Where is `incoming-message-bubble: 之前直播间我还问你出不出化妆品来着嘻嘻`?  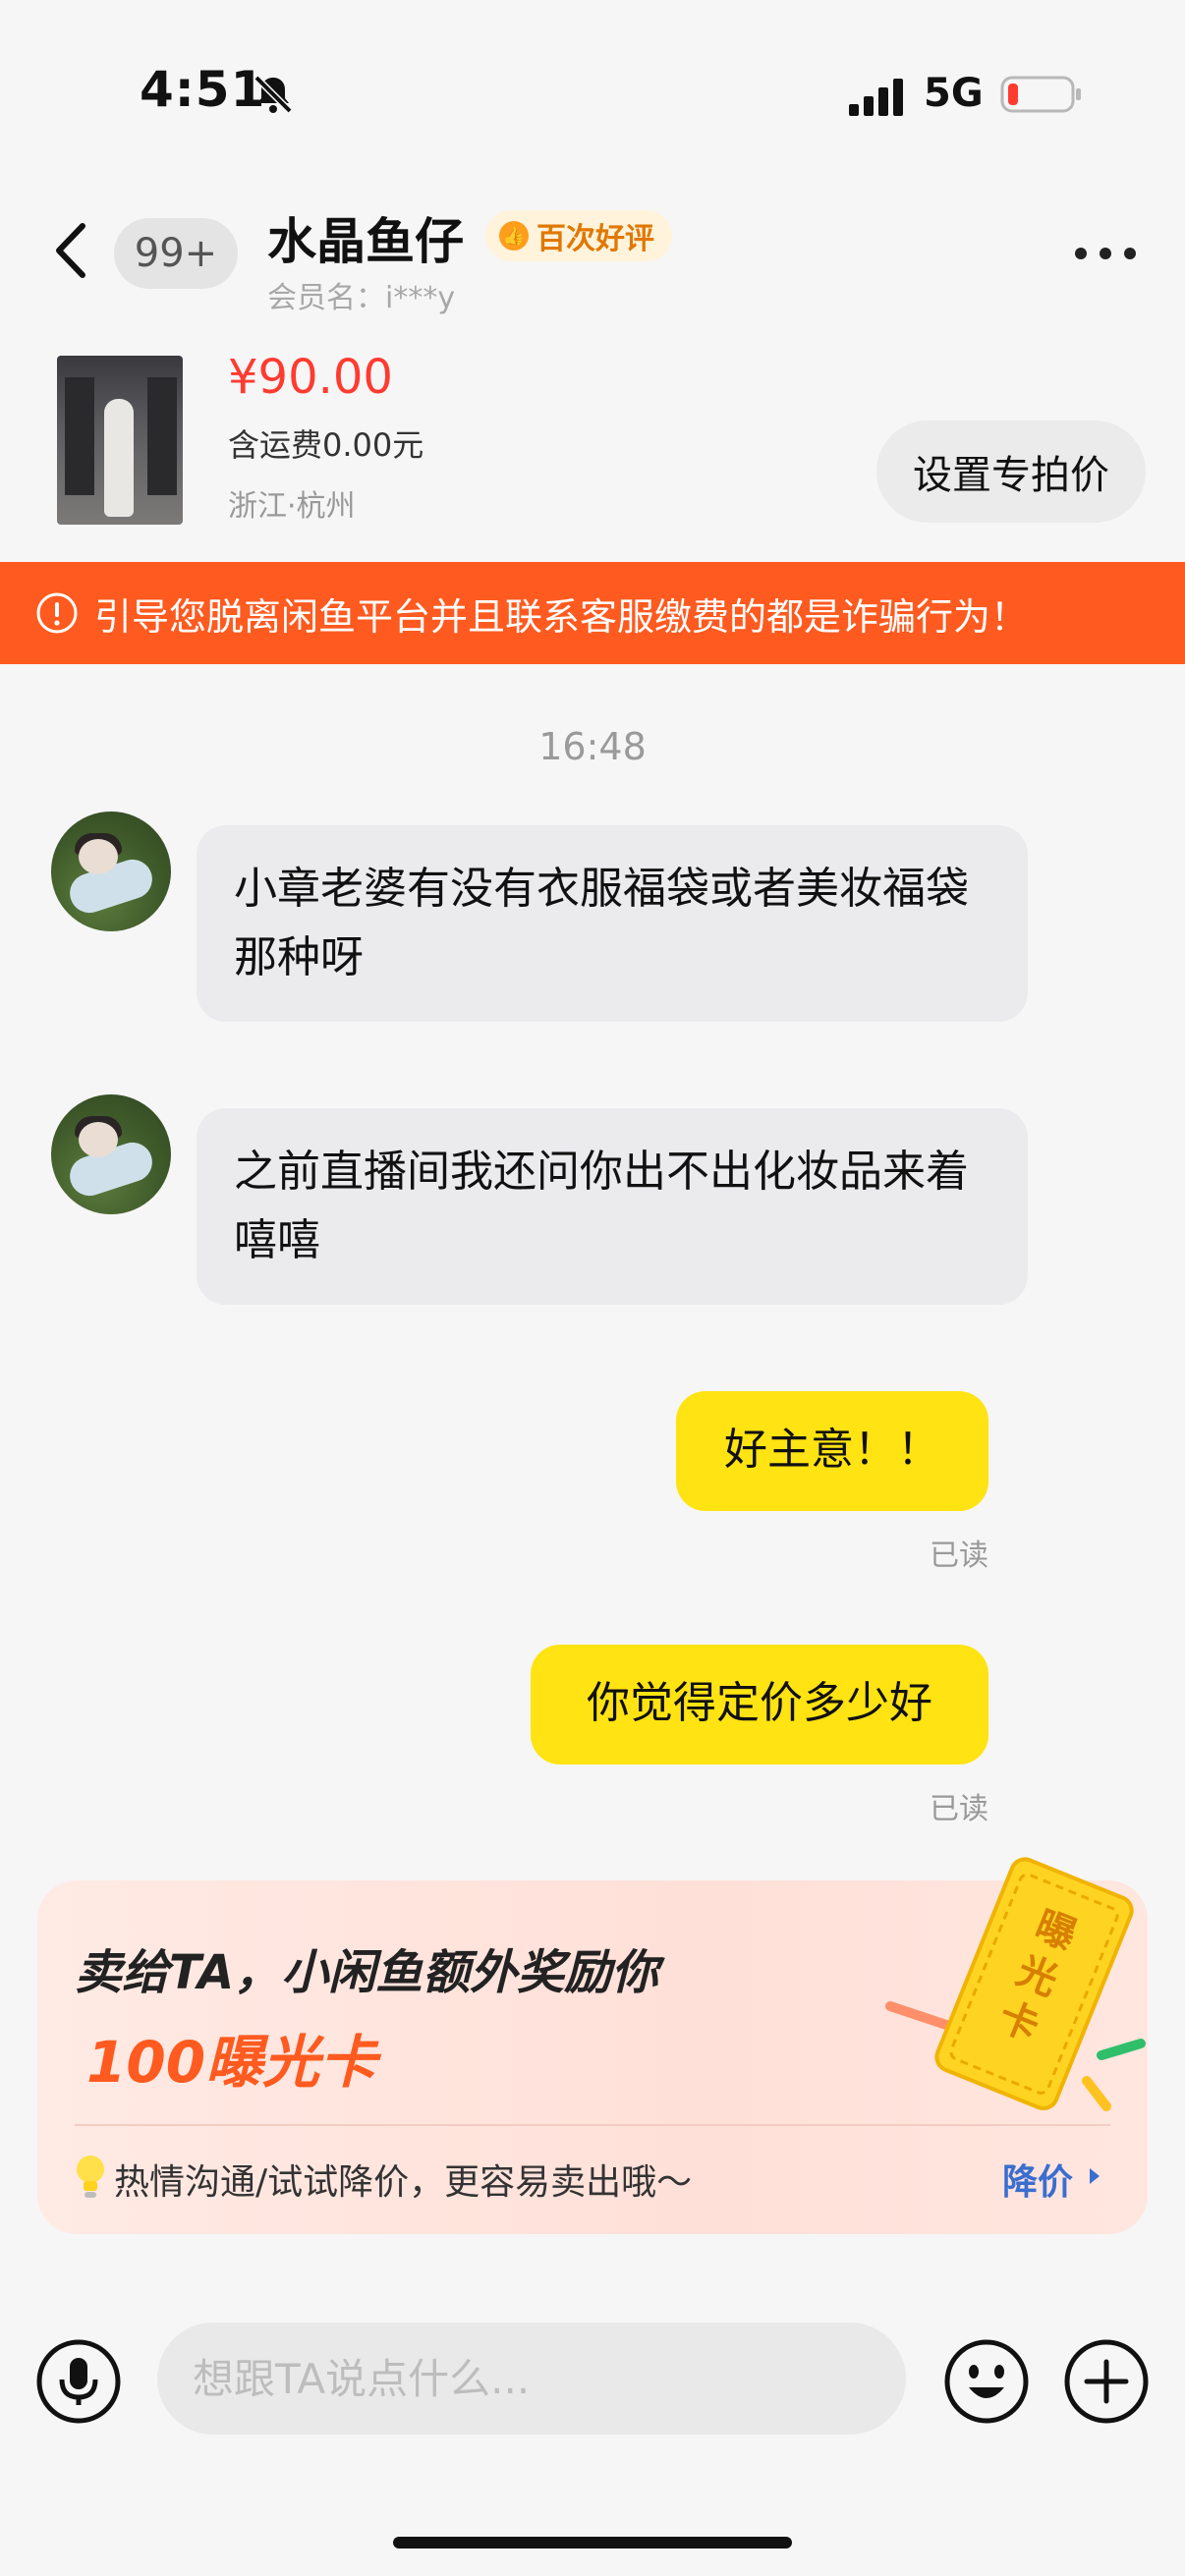
incoming-message-bubble: 之前直播间我还问你出不出化妆品来着嘻嘻 is located at coordinates (612, 1206).